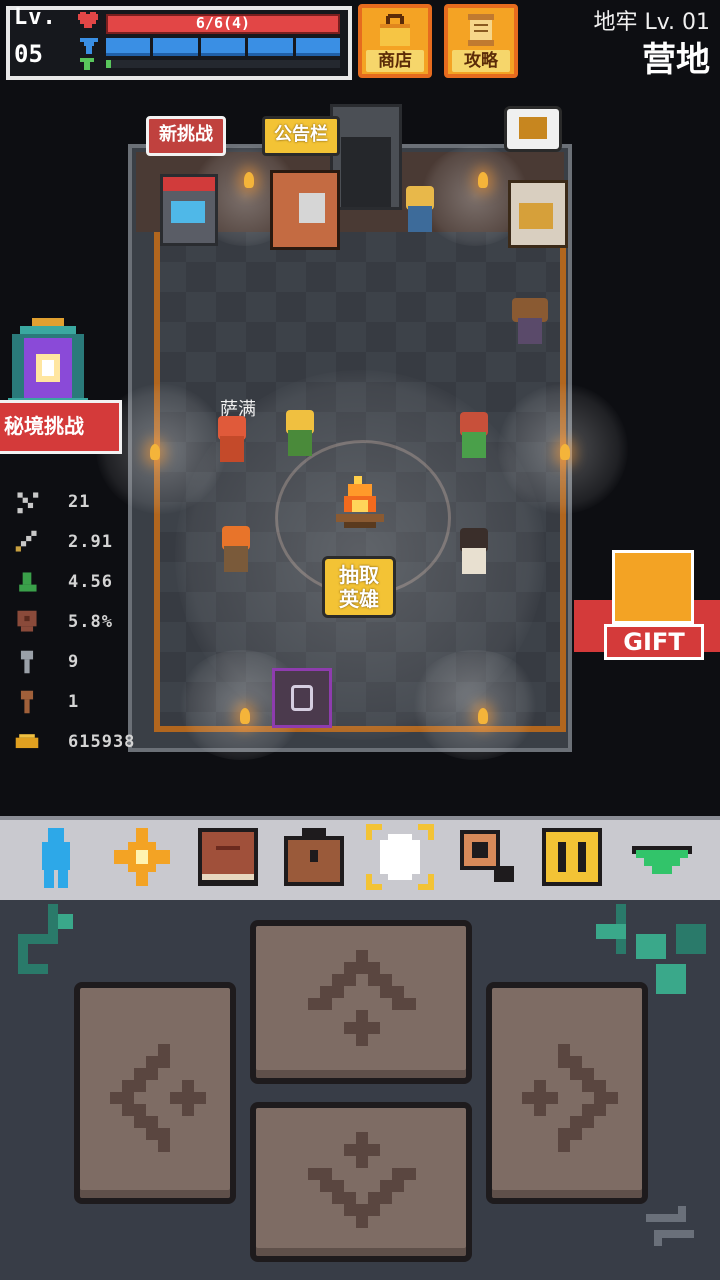  I want to click on pause-tool, so click(572, 857).